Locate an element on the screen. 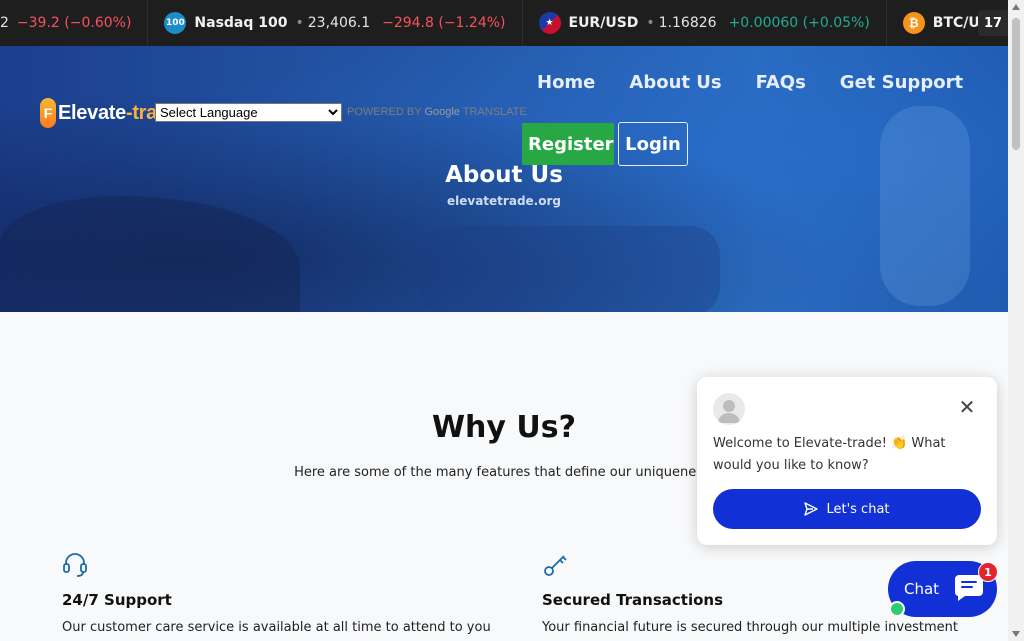 The height and width of the screenshot is (641, 1024). ticker-item: 2 −39.2 (−0.60%) is located at coordinates (74, 23).